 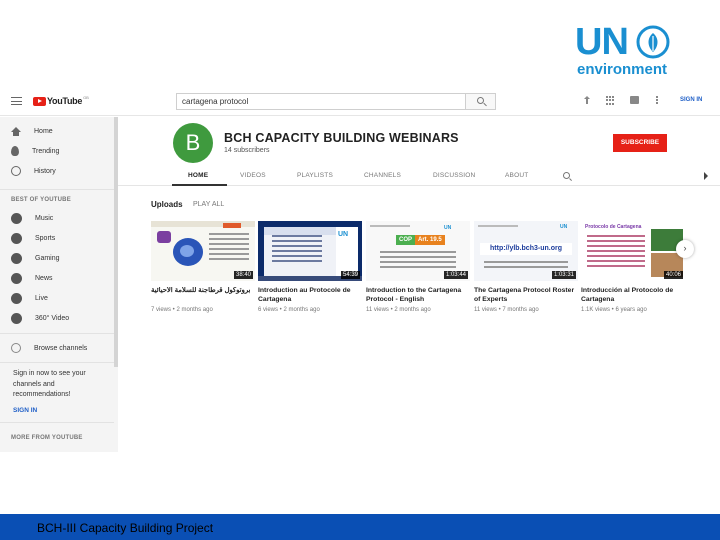 What do you see at coordinates (526, 295) in the screenshot?
I see `video-title: The Cartagena Protocol Roster of Experts` at bounding box center [526, 295].